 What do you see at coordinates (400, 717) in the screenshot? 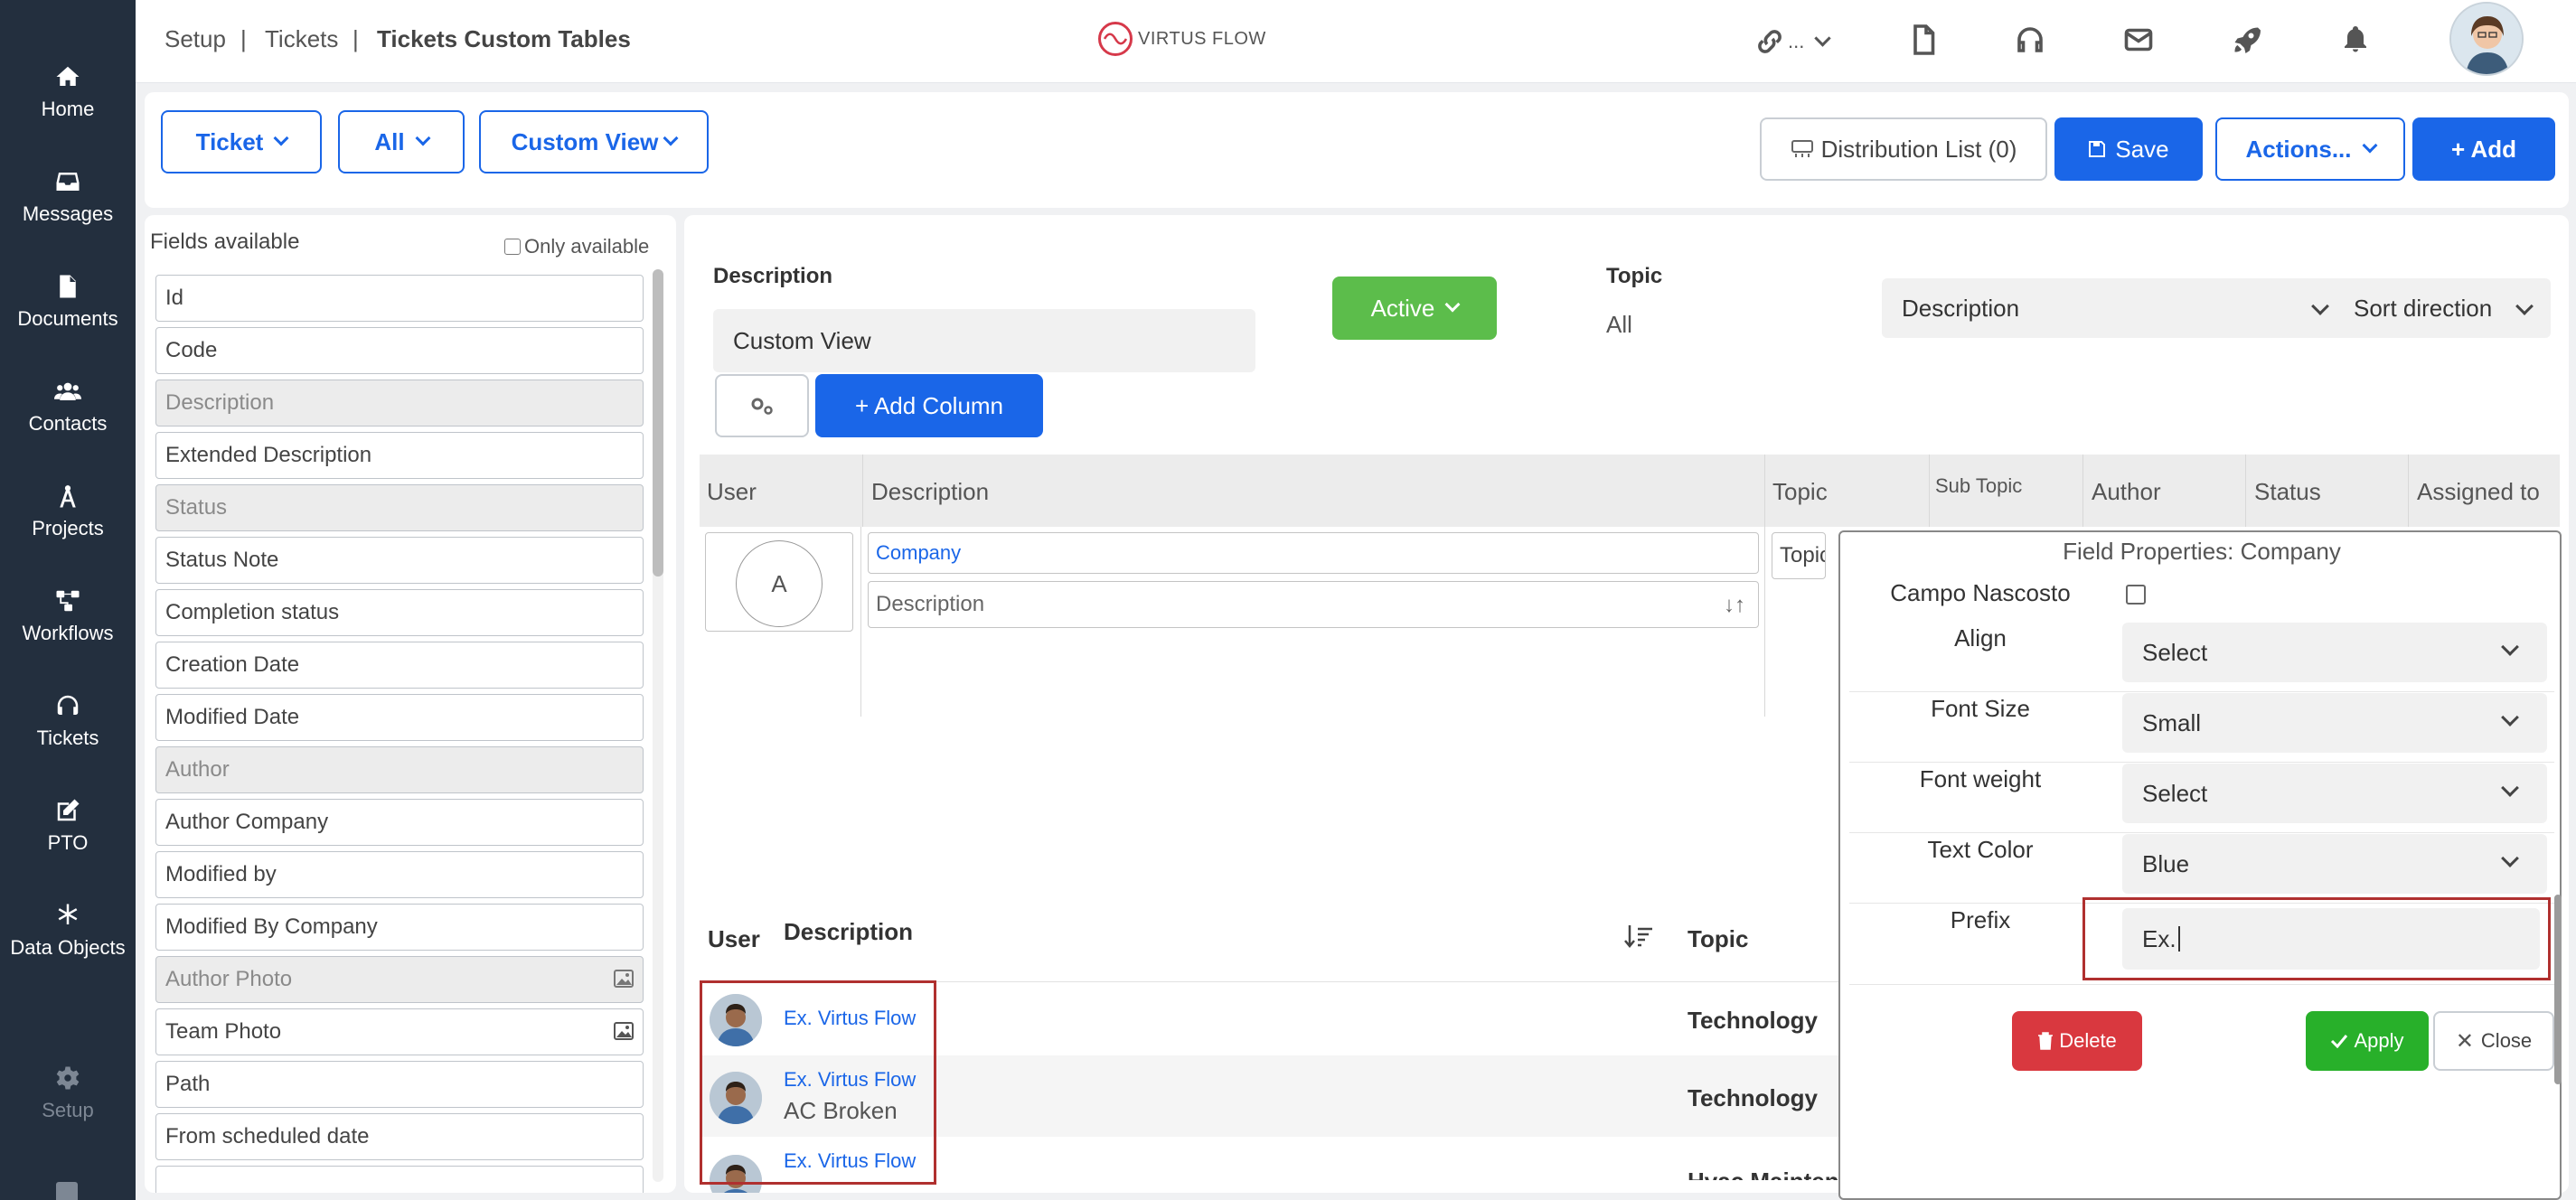
I see `field-item-modified-date: Modified Date` at bounding box center [400, 717].